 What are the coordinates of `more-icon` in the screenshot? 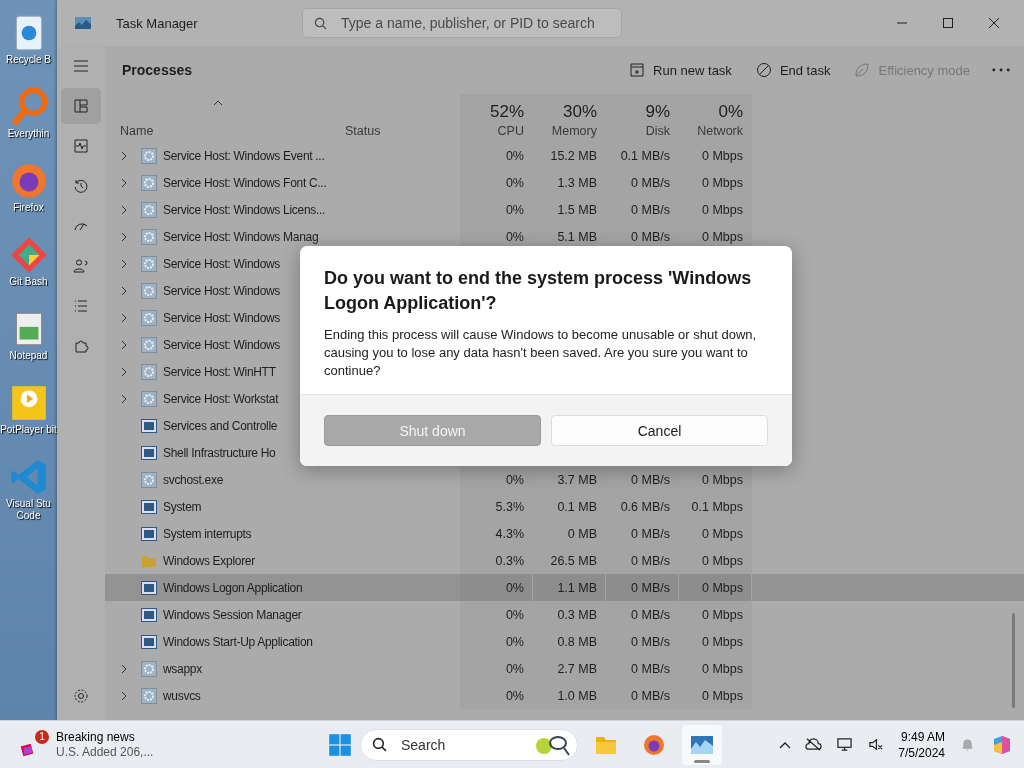 It's located at (1001, 70).